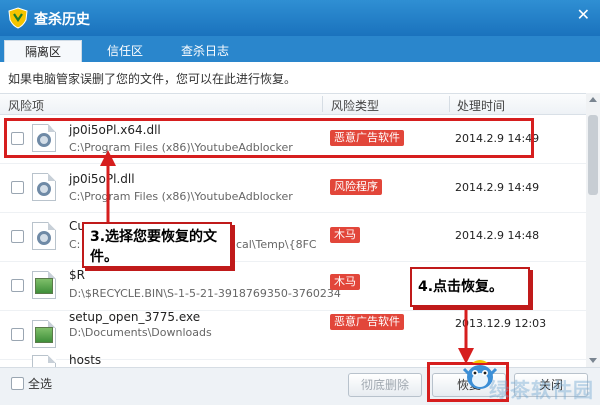  Describe the element at coordinates (18, 18) in the screenshot. I see `tencent-guard-shield-icon` at that location.